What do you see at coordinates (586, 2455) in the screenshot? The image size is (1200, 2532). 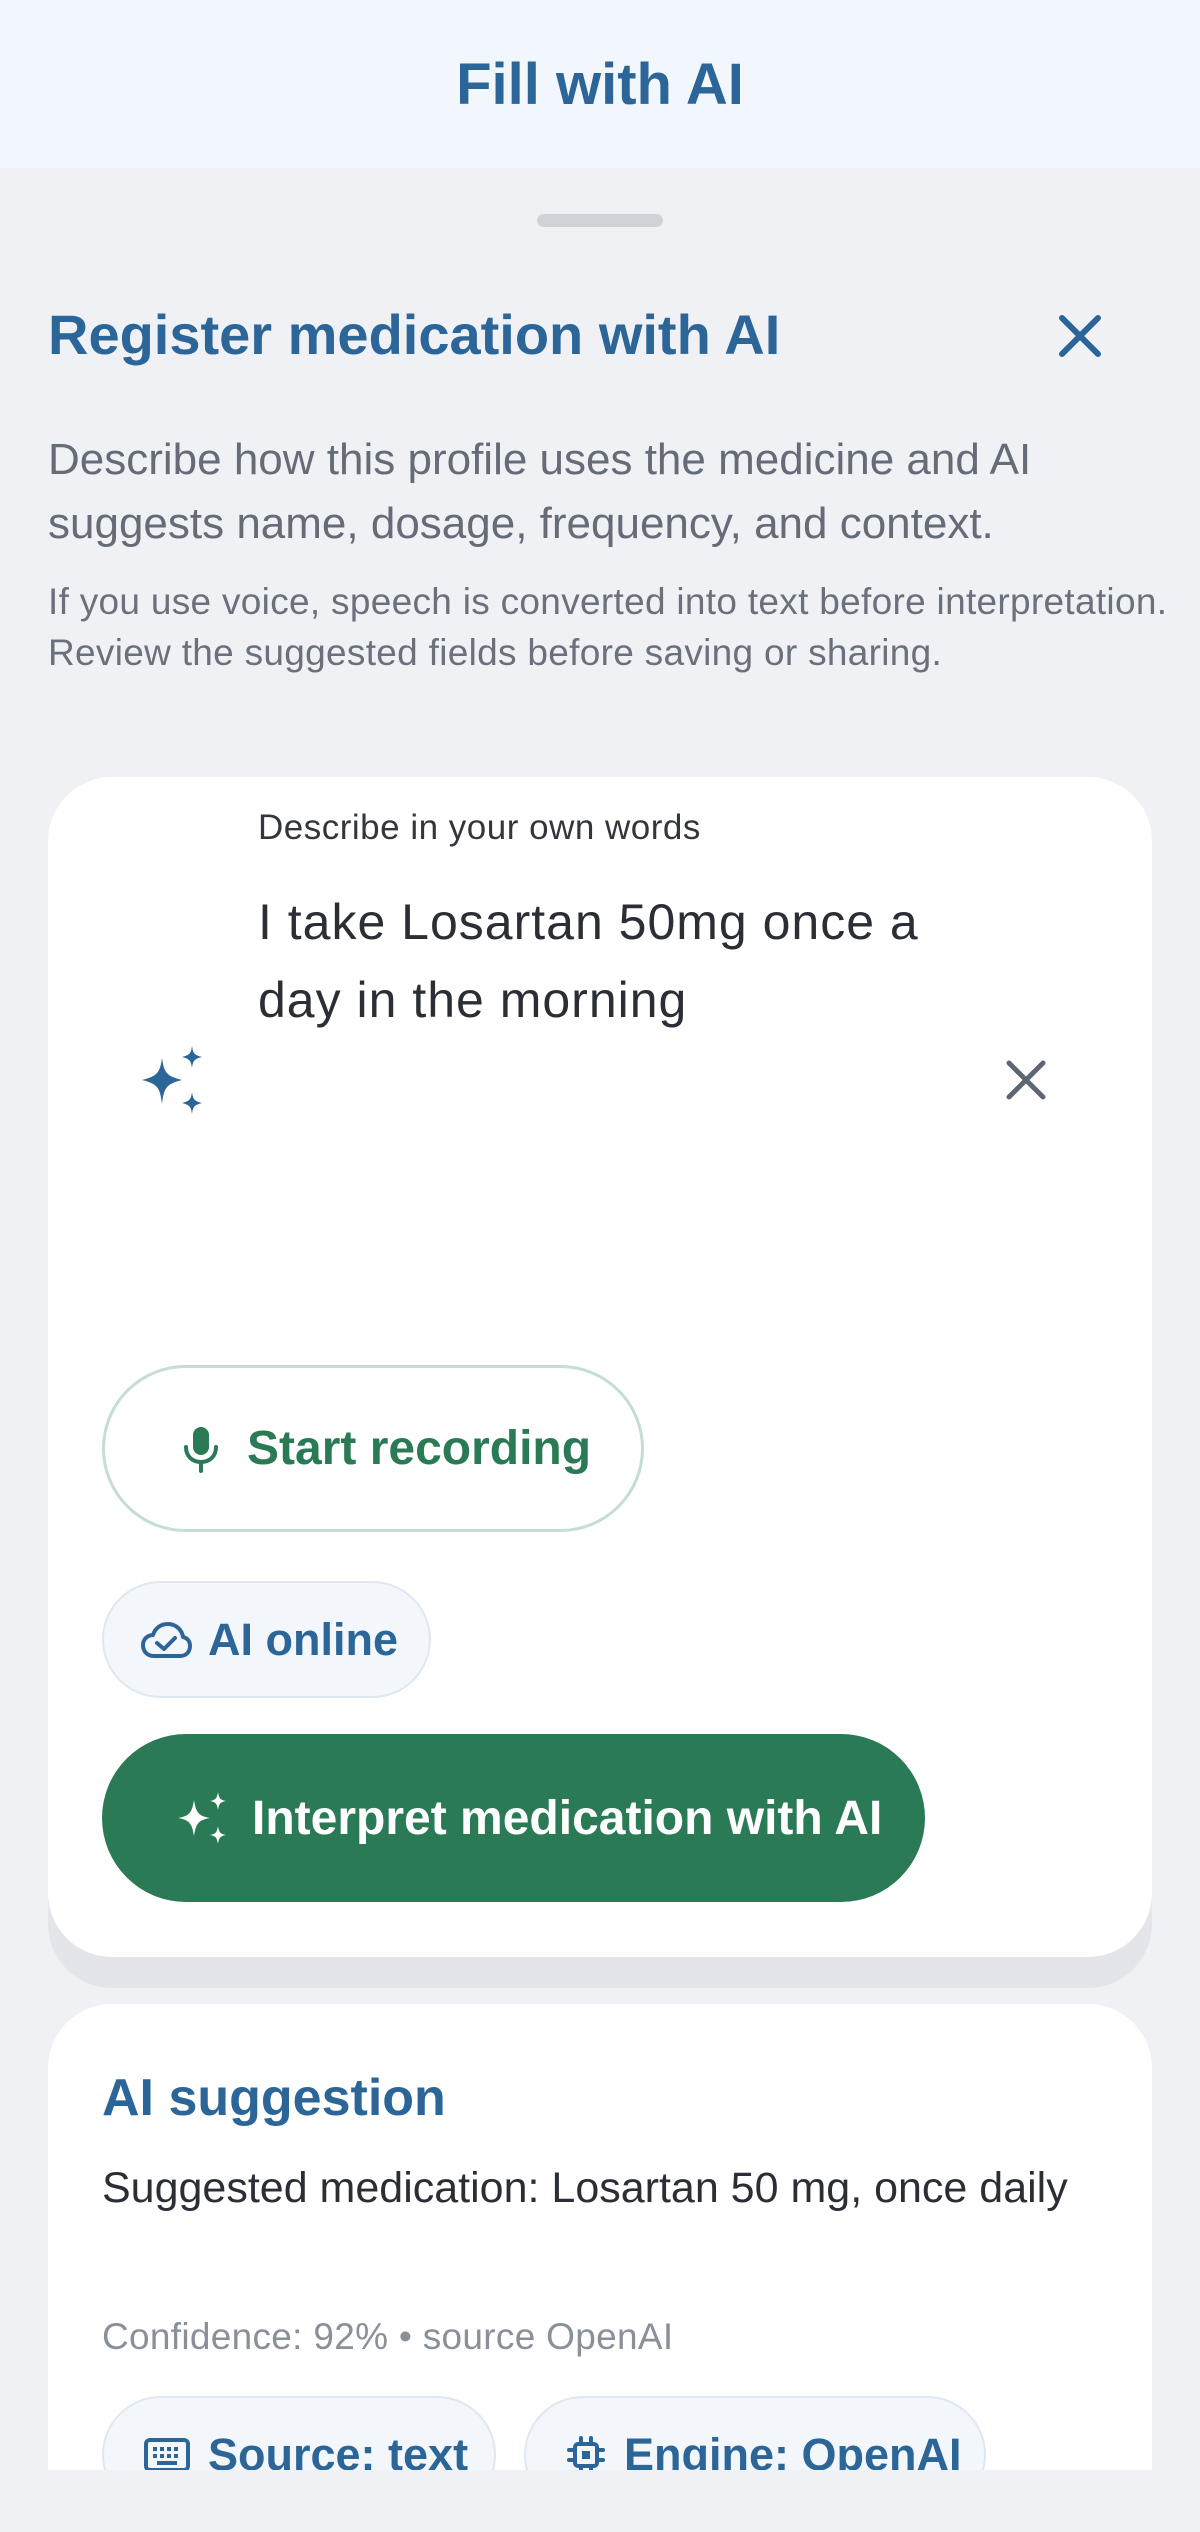 I see `cpu-chip-icon` at bounding box center [586, 2455].